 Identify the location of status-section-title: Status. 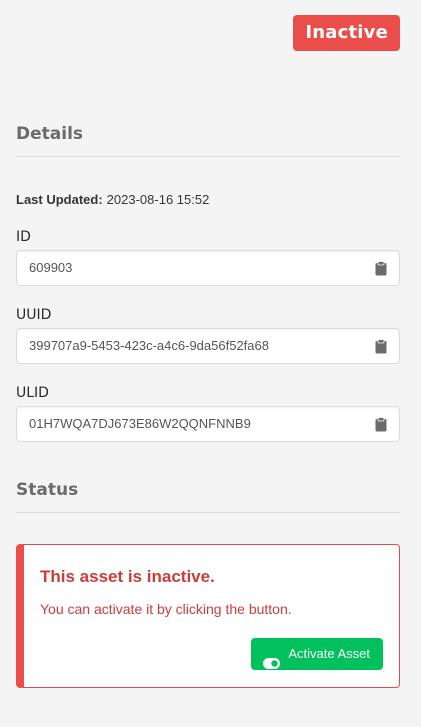
(208, 496).